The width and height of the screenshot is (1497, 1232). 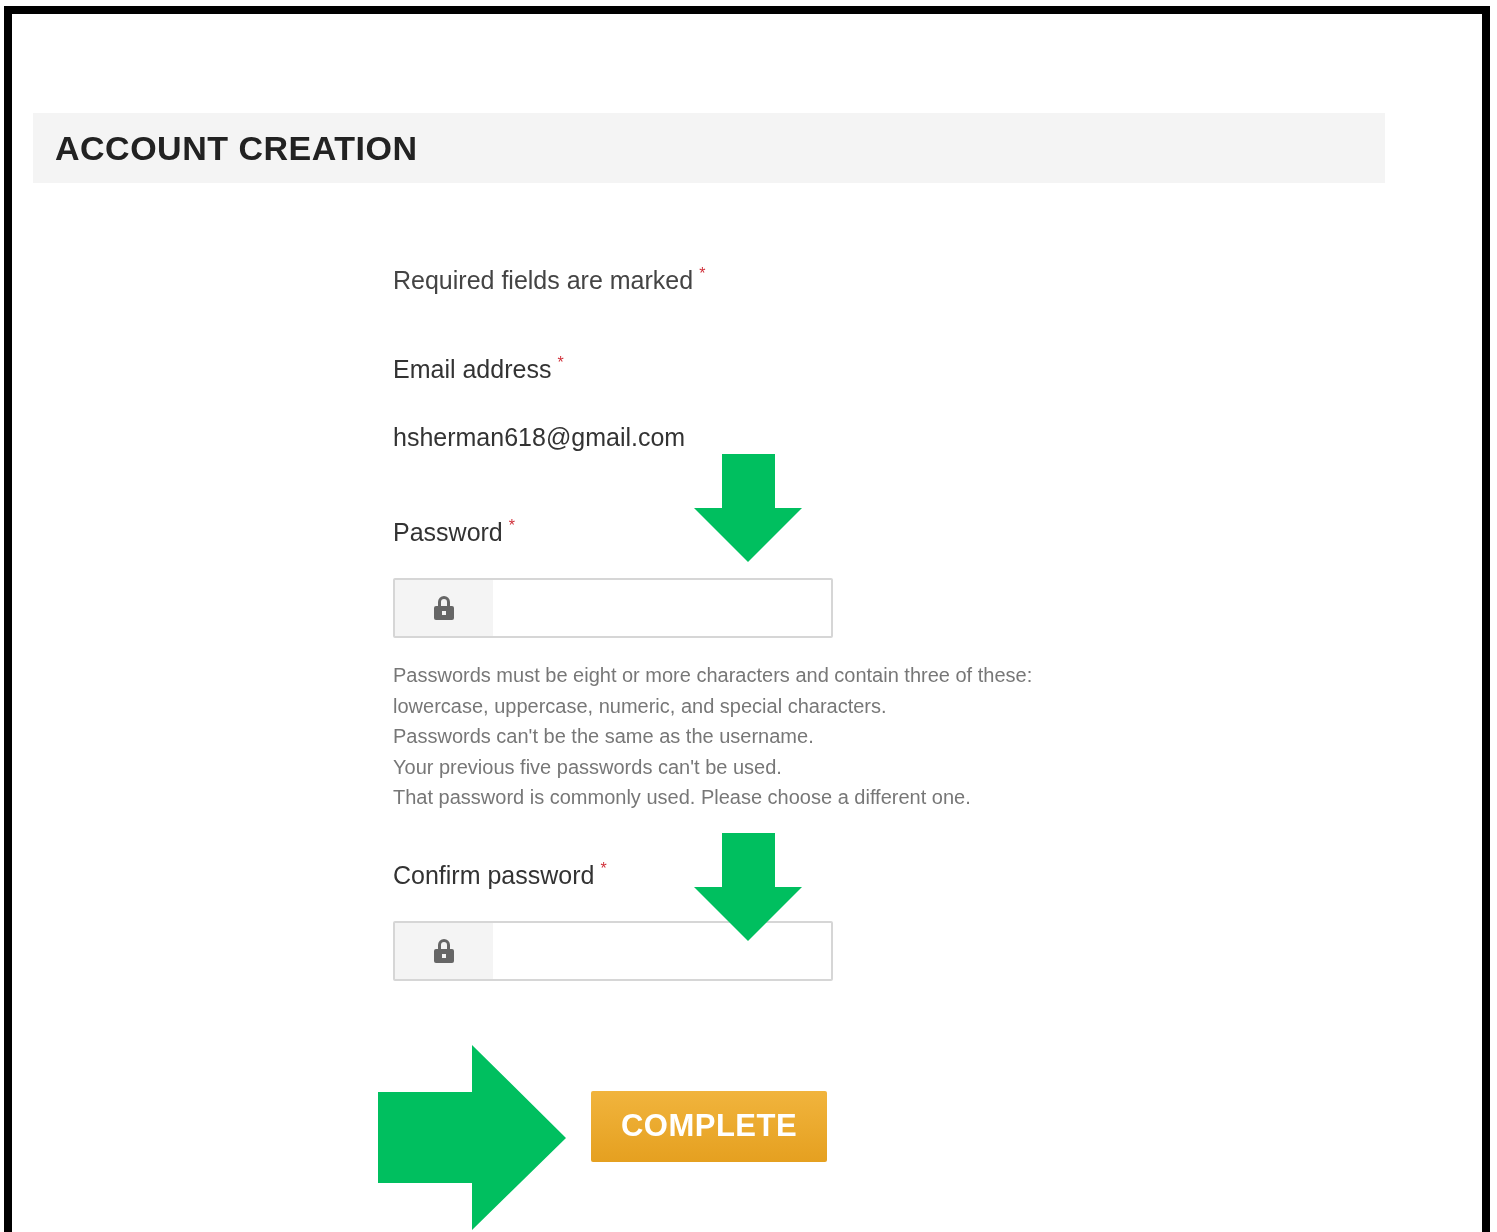 What do you see at coordinates (448, 532) in the screenshot?
I see `field-label: Password` at bounding box center [448, 532].